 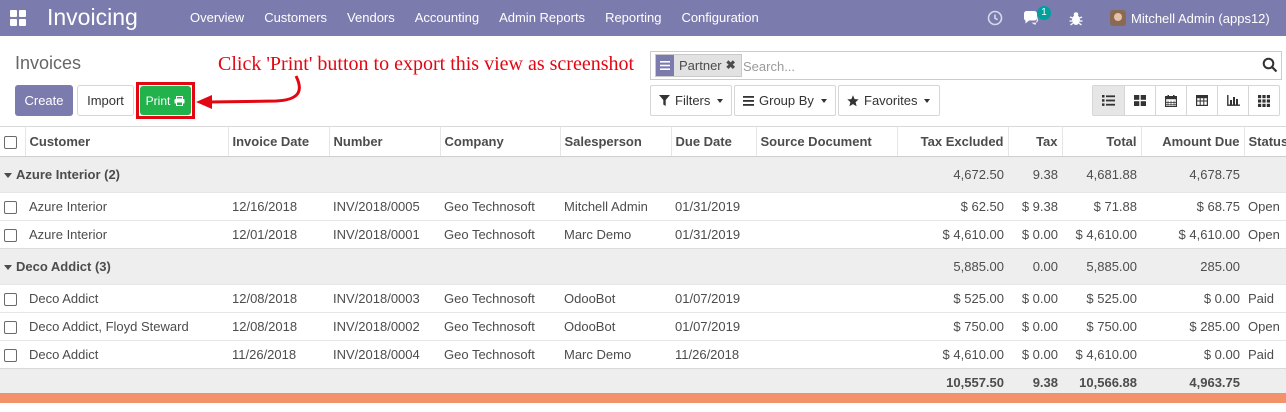 What do you see at coordinates (1170, 100) in the screenshot?
I see `calendar-view-button` at bounding box center [1170, 100].